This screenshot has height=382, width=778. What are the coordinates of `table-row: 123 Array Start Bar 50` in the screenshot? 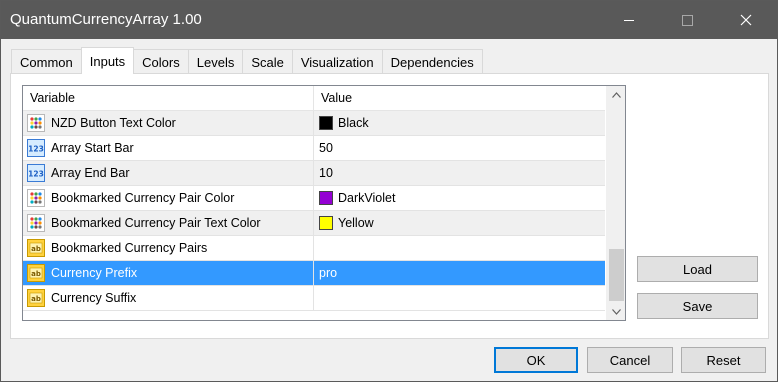 It's located at (314, 148).